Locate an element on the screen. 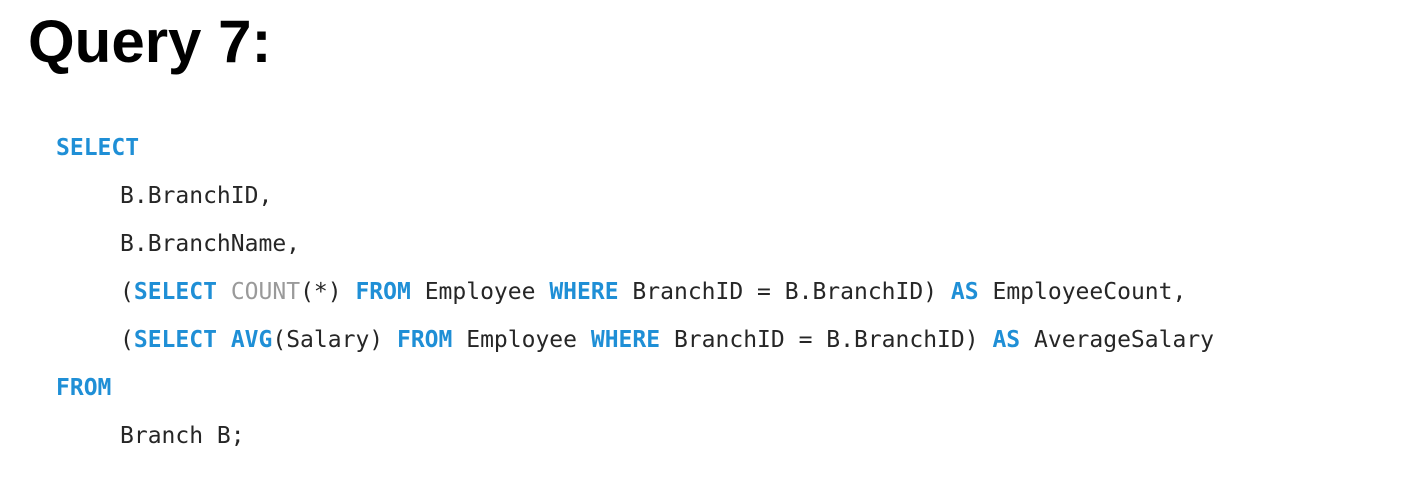 Image resolution: width=1402 pixels, height=496 pixels. page-title: Query 7: is located at coordinates (150, 41).